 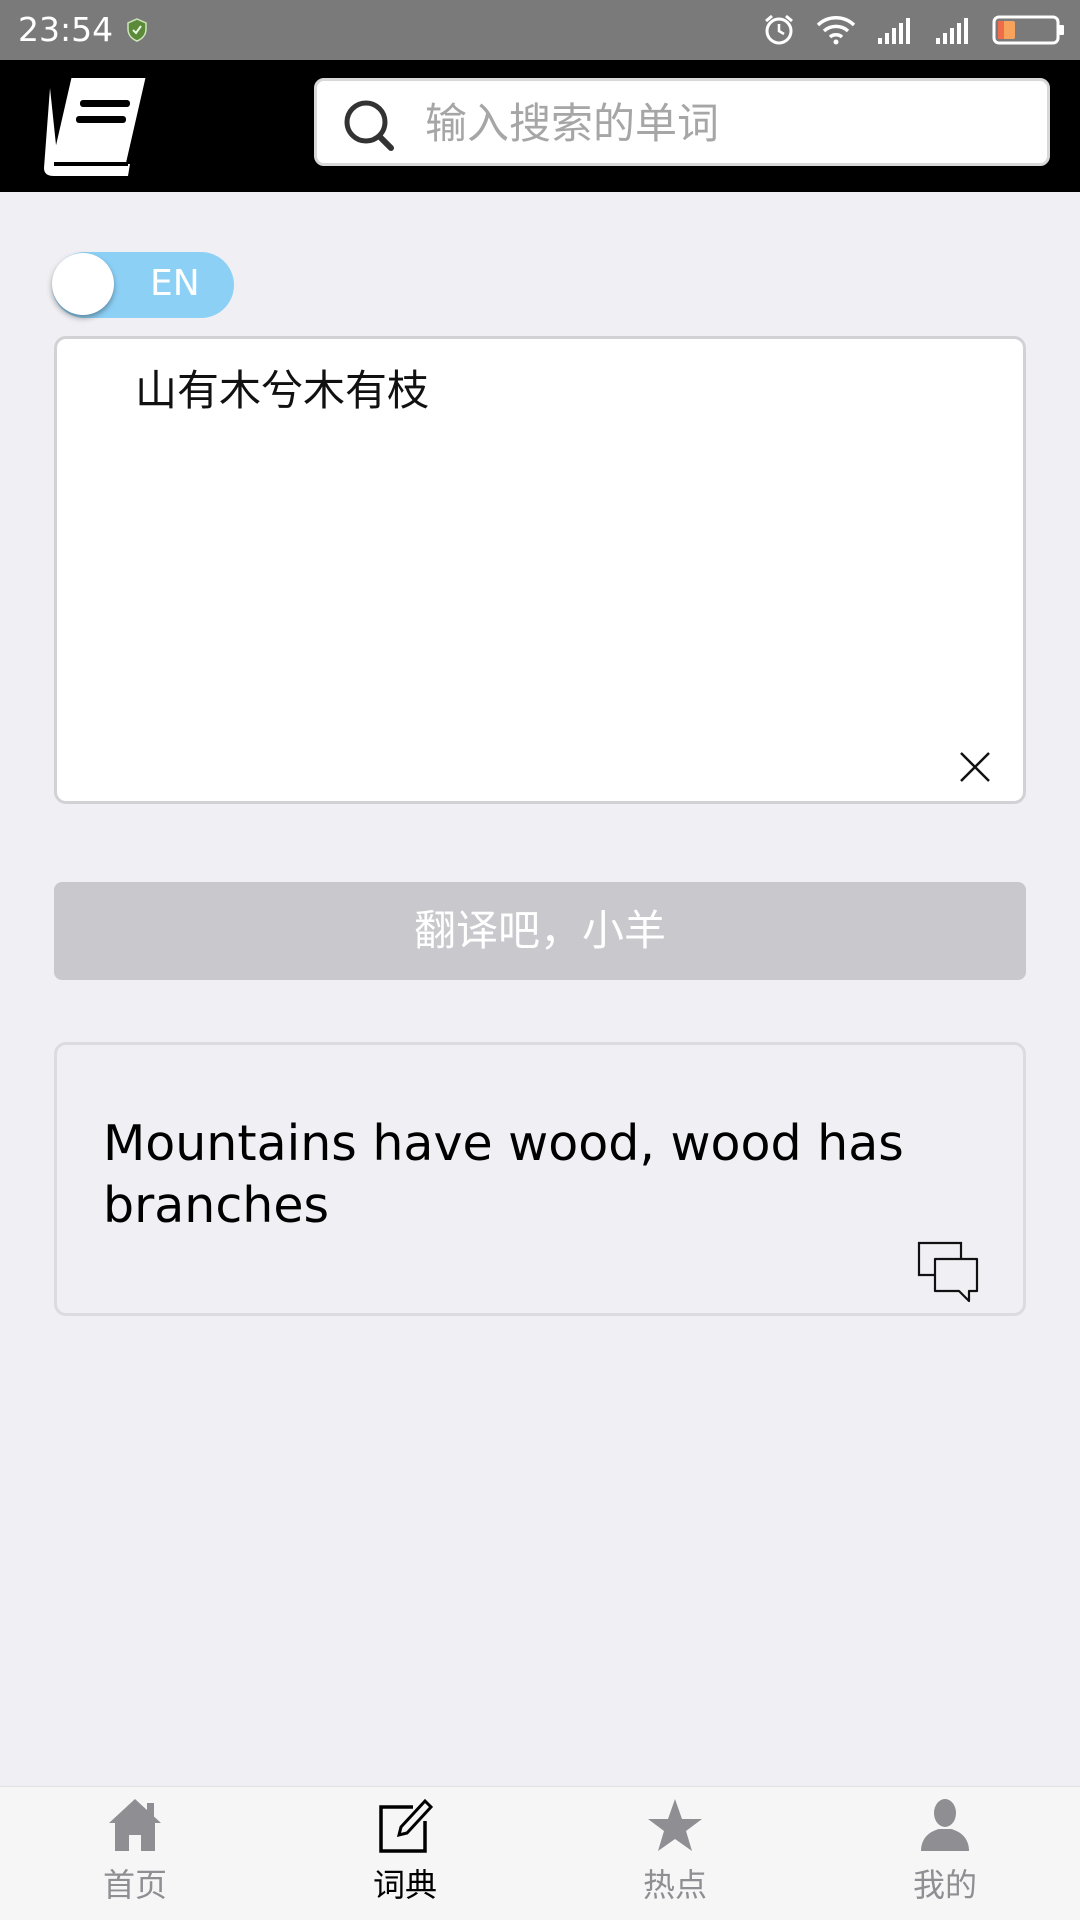 I want to click on search-box, so click(x=682, y=122).